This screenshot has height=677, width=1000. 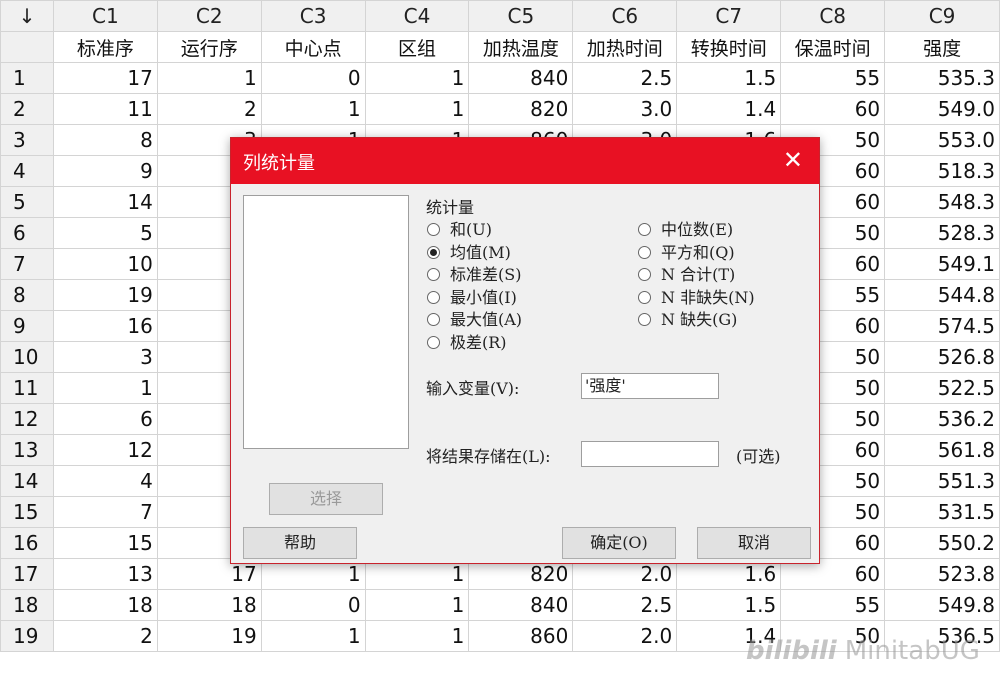 I want to click on radio-option: N 缺失(G), so click(x=687, y=318).